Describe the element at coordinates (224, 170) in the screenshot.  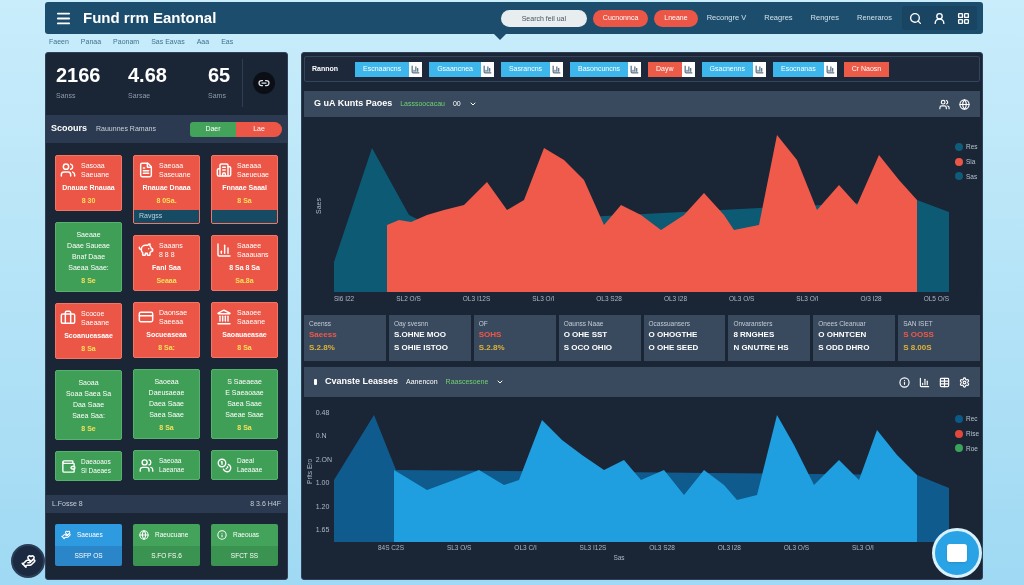
I see `building-icon` at that location.